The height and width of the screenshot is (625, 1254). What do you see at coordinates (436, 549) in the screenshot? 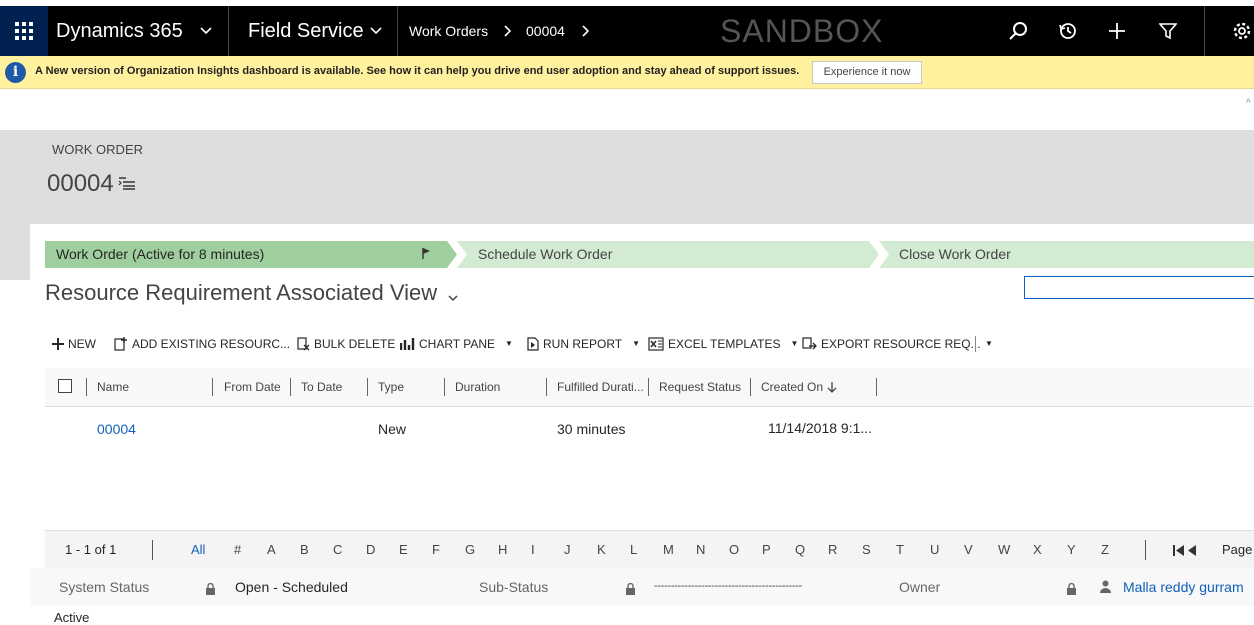
I see `alpha-filter-f: F` at bounding box center [436, 549].